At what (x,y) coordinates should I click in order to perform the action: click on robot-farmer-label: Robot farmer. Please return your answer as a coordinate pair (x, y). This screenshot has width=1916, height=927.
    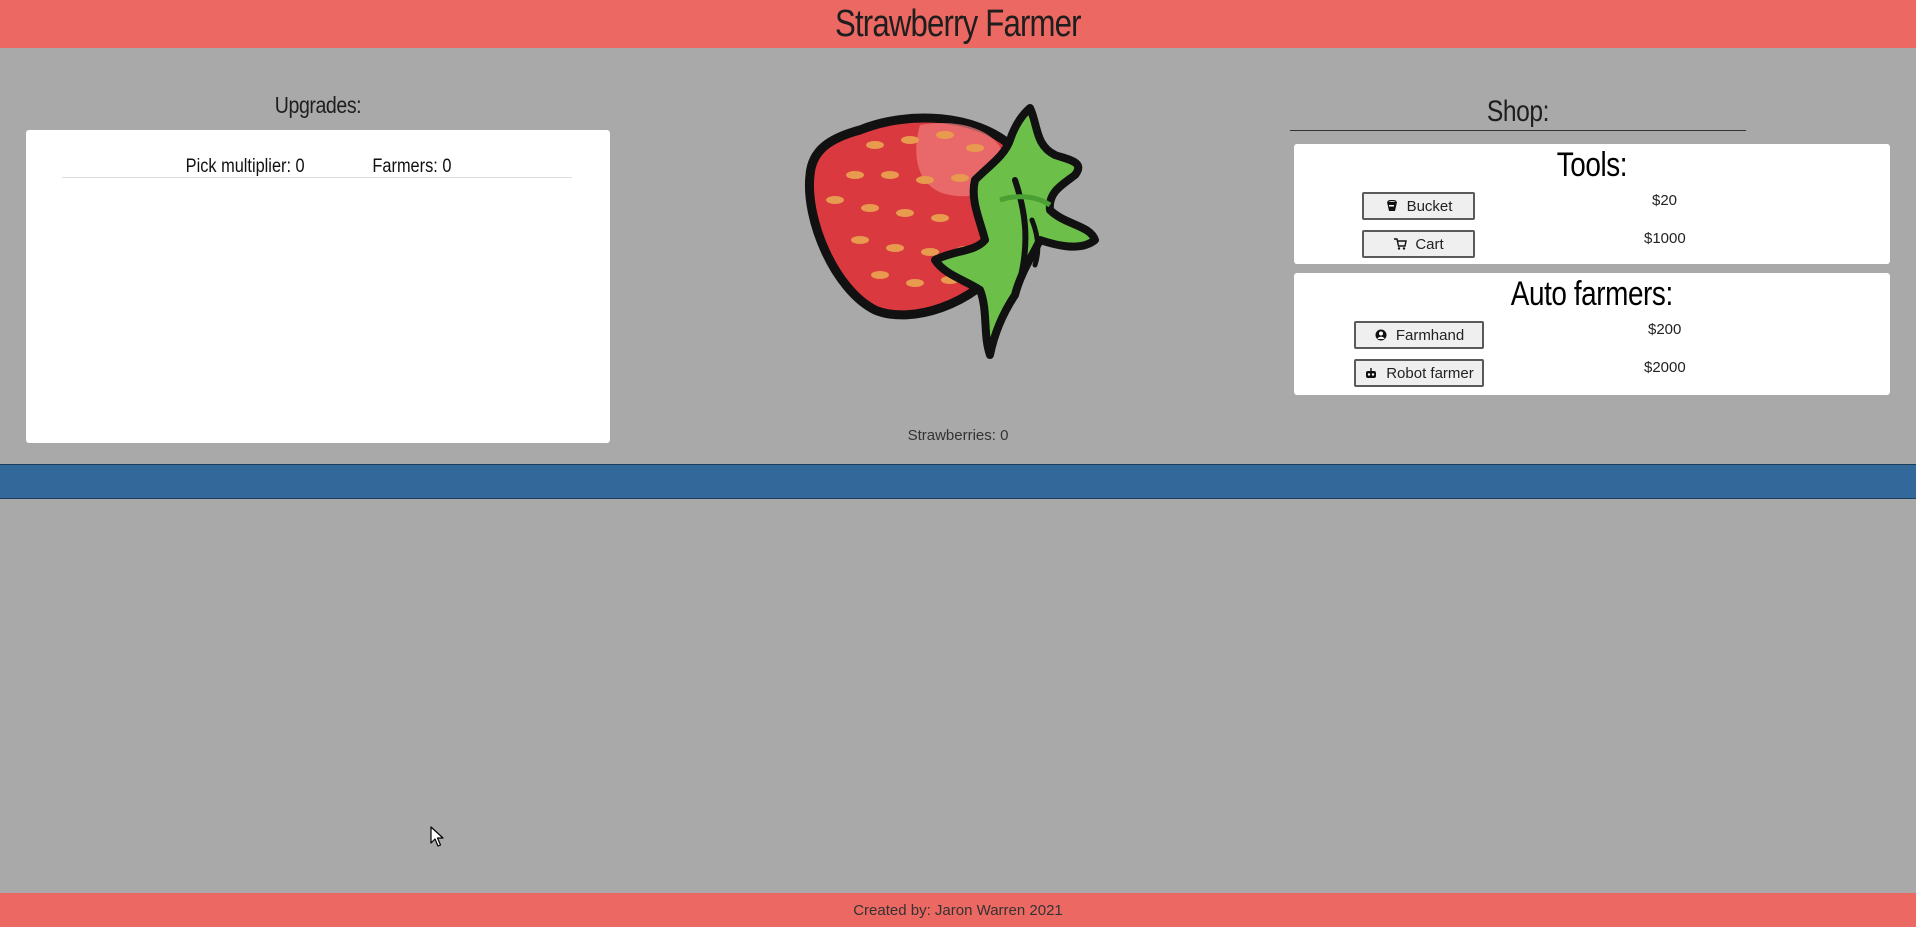
    Looking at the image, I should click on (1430, 373).